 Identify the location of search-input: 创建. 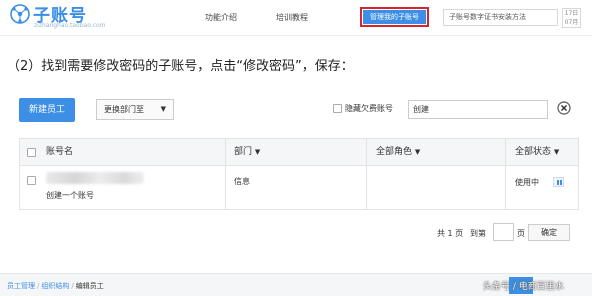
(478, 109).